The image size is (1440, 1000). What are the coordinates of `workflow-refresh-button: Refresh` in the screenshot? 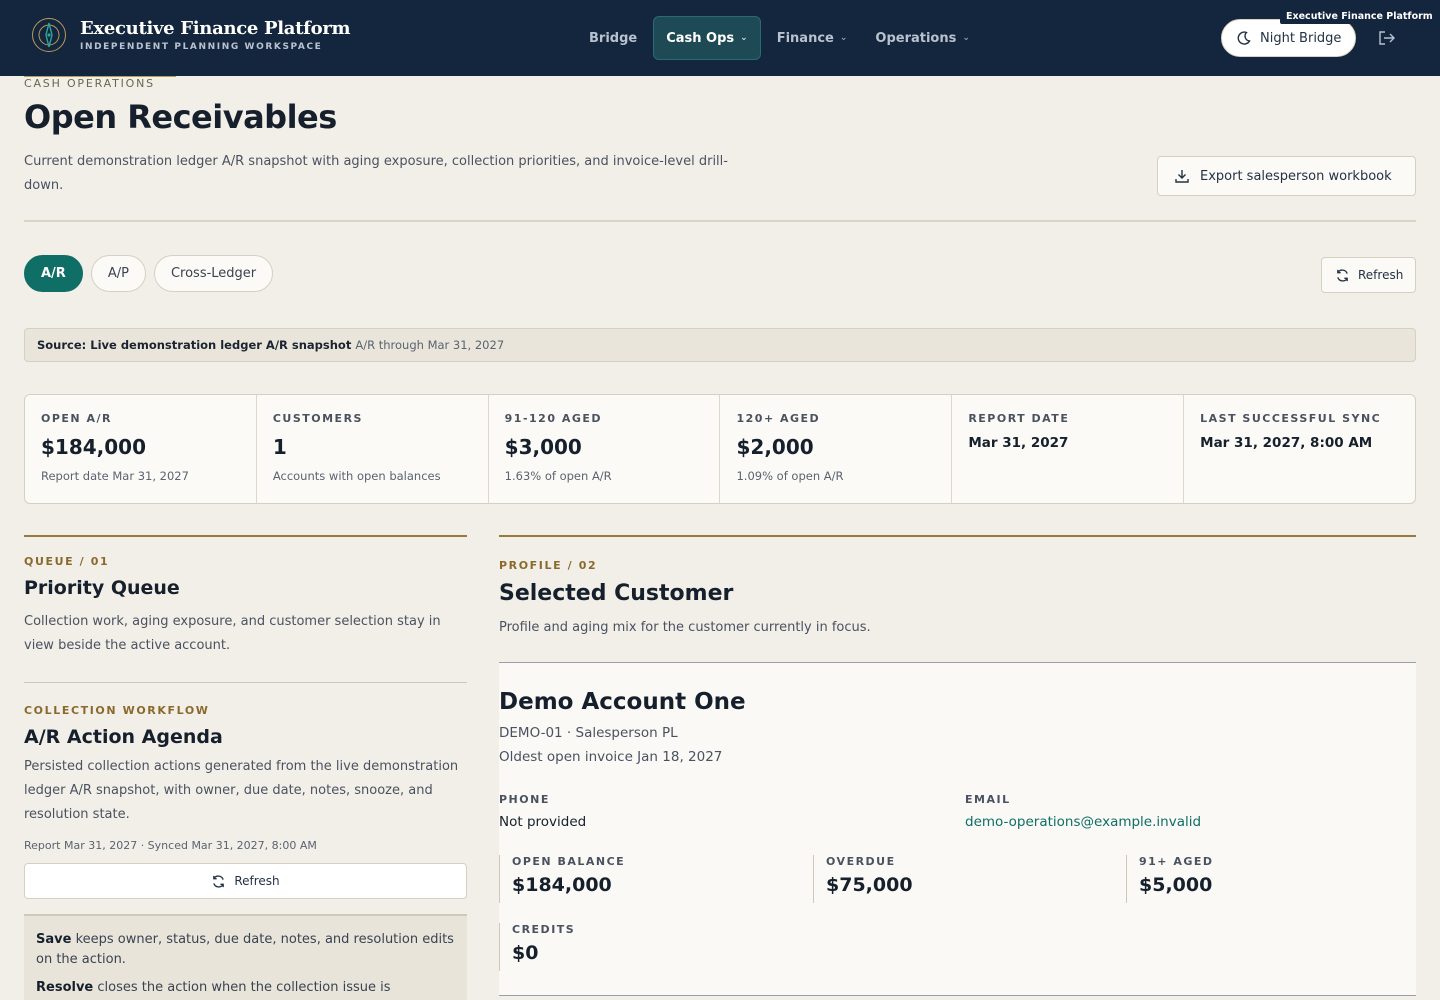 It's located at (245, 881).